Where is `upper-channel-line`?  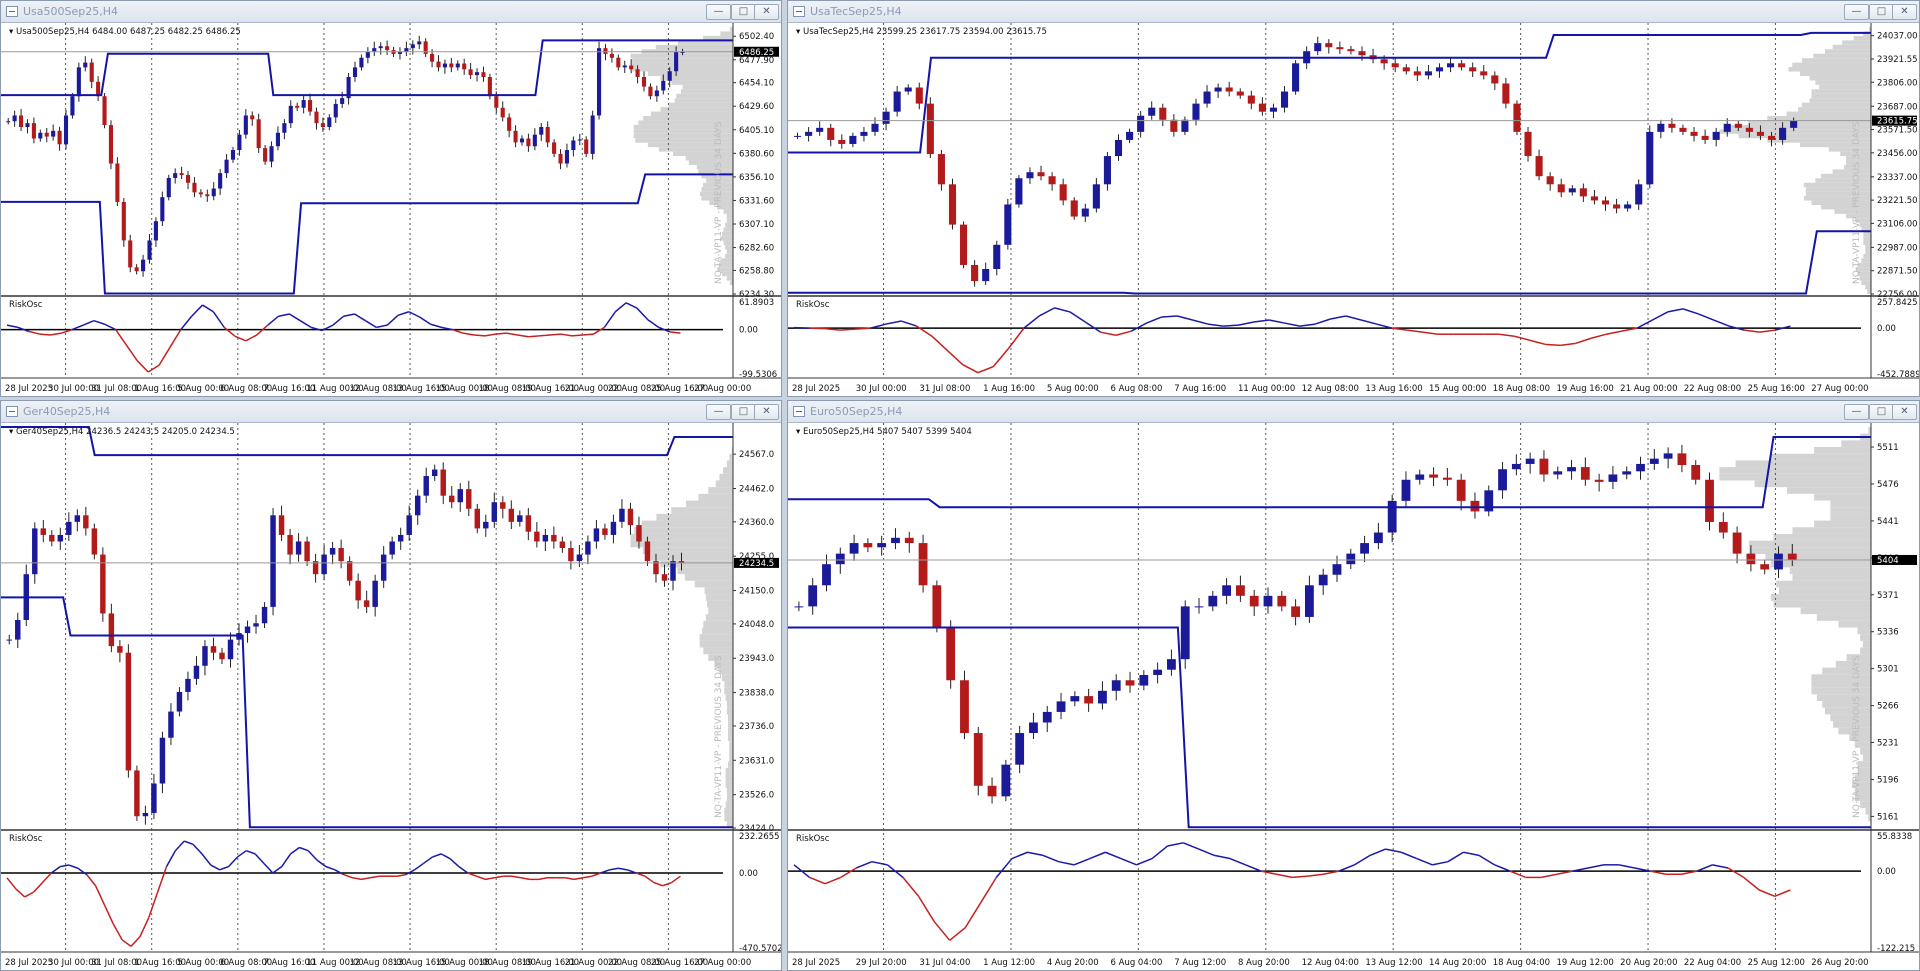 upper-channel-line is located at coordinates (367, 68).